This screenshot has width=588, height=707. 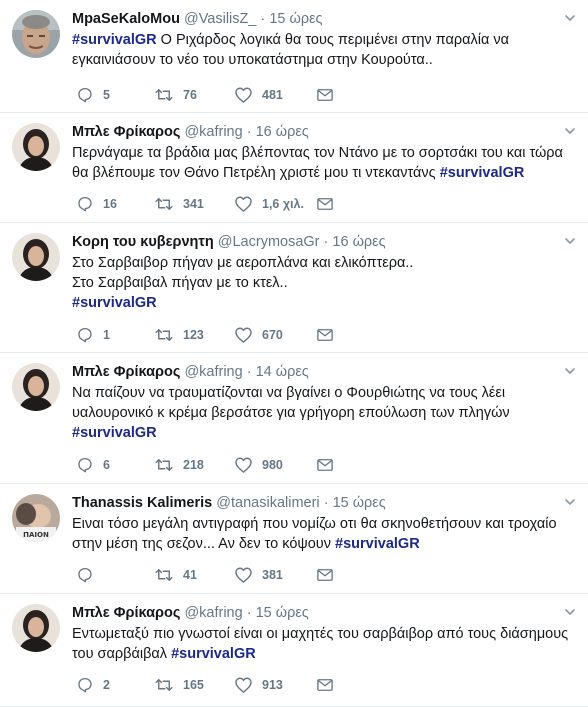 I want to click on display-name: MpaSeKaloMou, so click(x=126, y=19).